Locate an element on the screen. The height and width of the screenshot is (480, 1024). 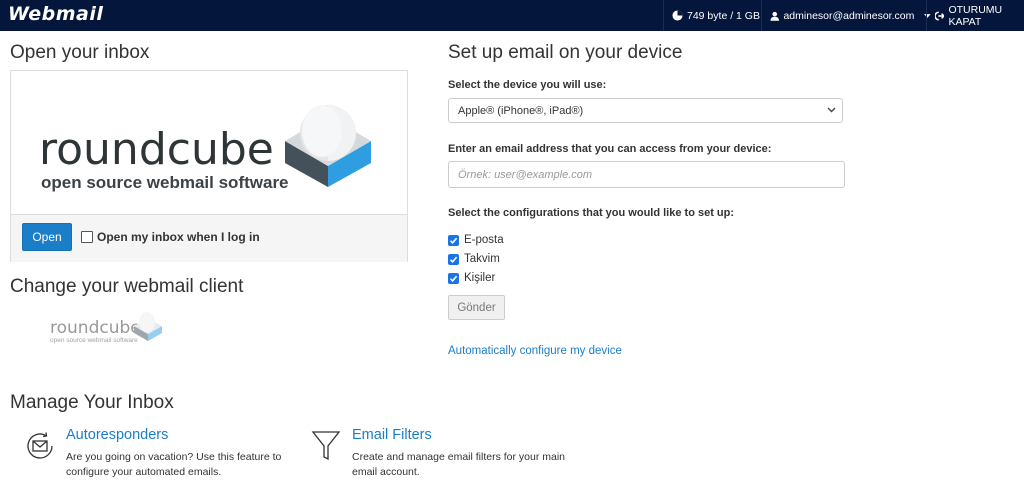
option-email-checkbox: E-posta is located at coordinates (476, 240).